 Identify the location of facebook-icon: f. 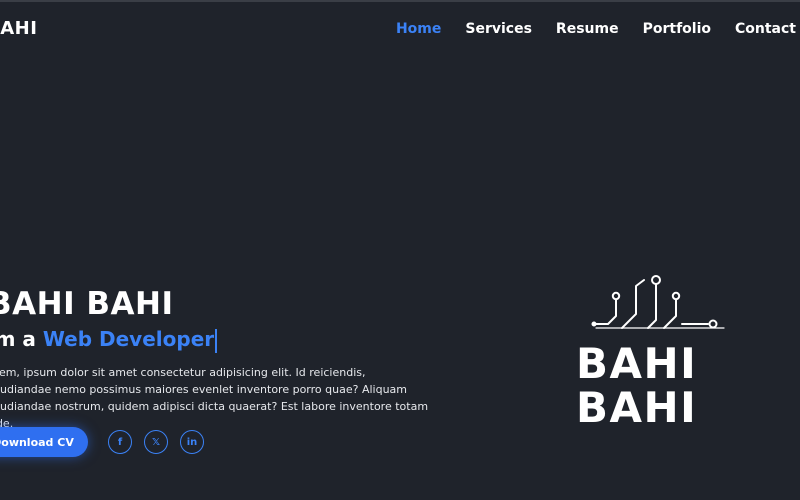
(120, 442).